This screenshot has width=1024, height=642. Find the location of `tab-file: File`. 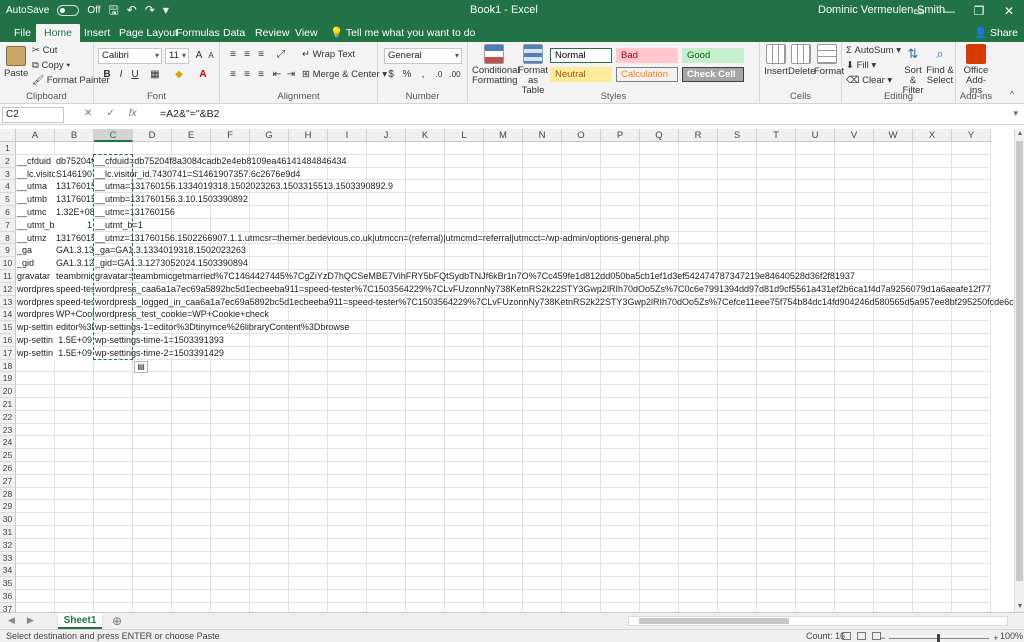

tab-file: File is located at coordinates (22, 33).